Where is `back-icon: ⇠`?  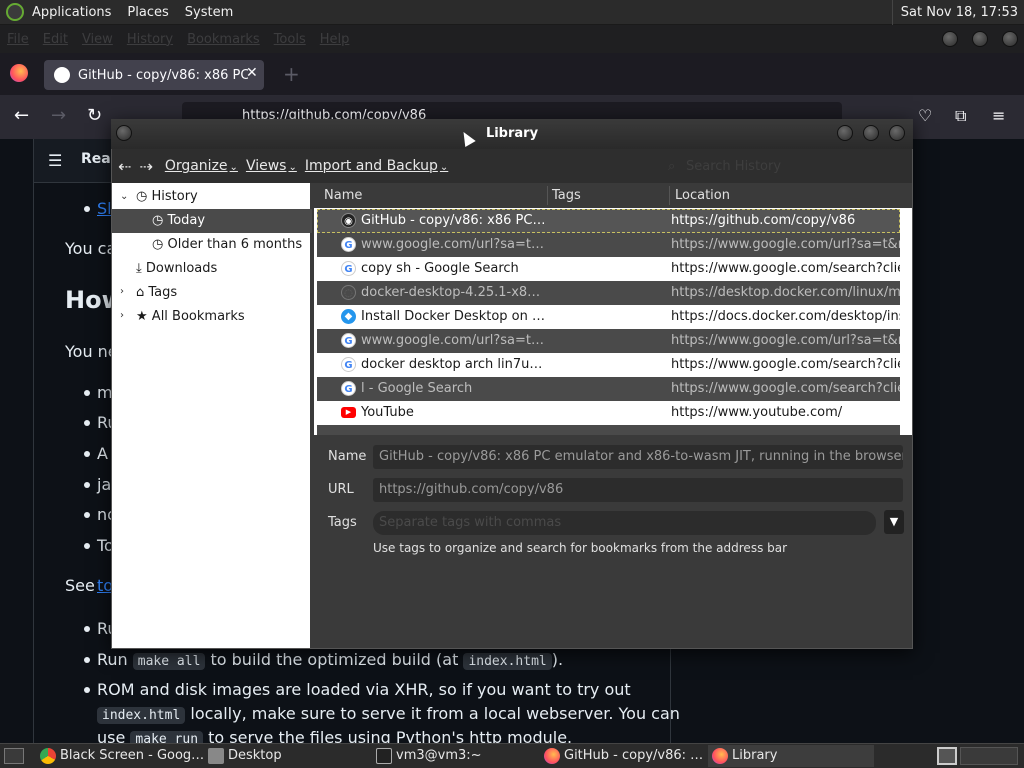 back-icon: ⇠ is located at coordinates (123, 166).